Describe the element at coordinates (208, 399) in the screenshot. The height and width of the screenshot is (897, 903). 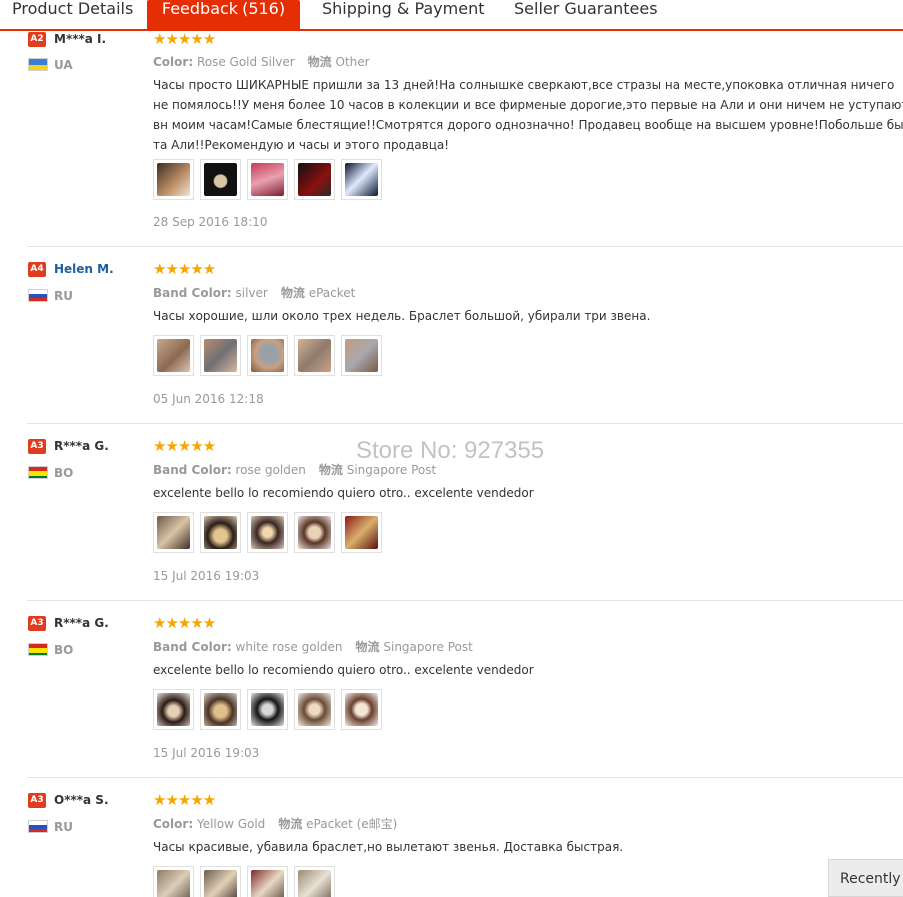
I see `review-date: 05 Jun 2016 12:18` at that location.